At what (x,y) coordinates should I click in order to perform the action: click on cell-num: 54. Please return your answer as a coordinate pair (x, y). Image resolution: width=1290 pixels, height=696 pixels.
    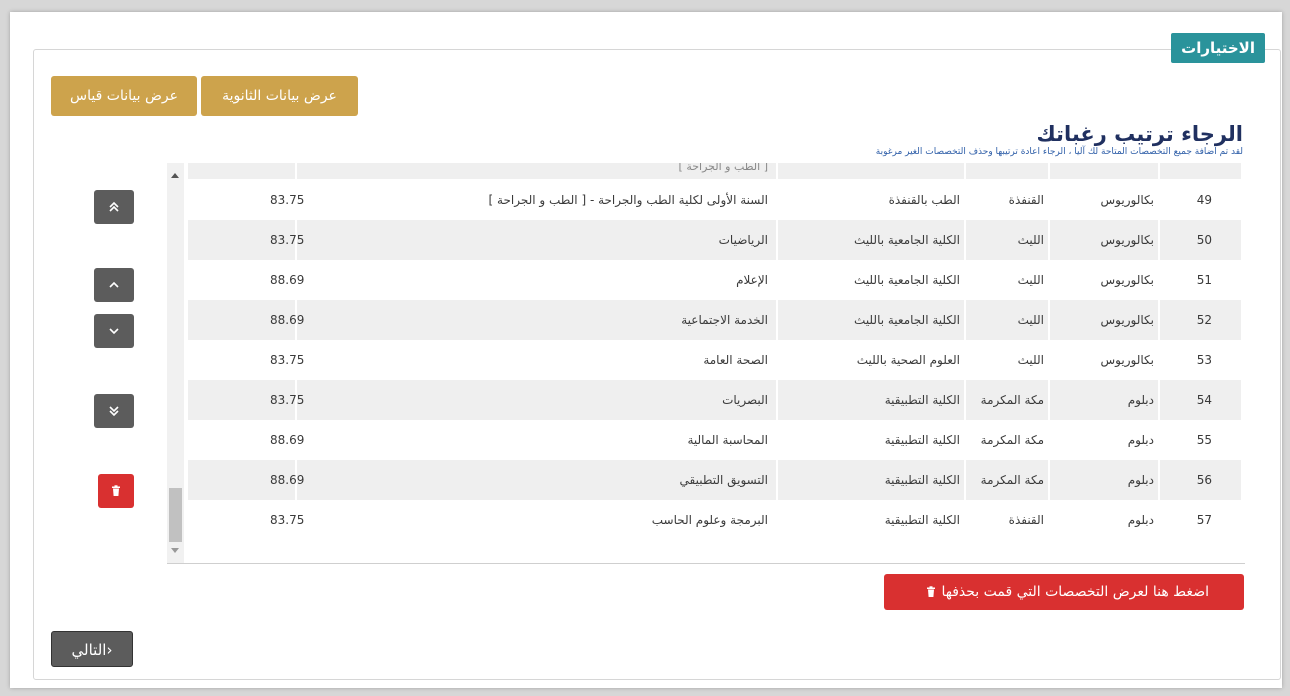
    Looking at the image, I should click on (1204, 400).